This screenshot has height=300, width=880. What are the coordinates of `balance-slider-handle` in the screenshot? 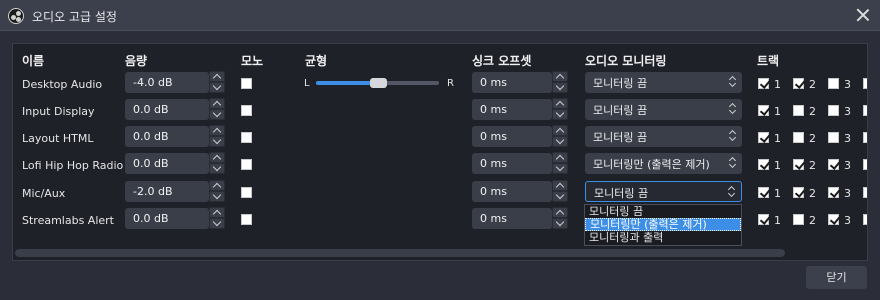 It's located at (378, 83).